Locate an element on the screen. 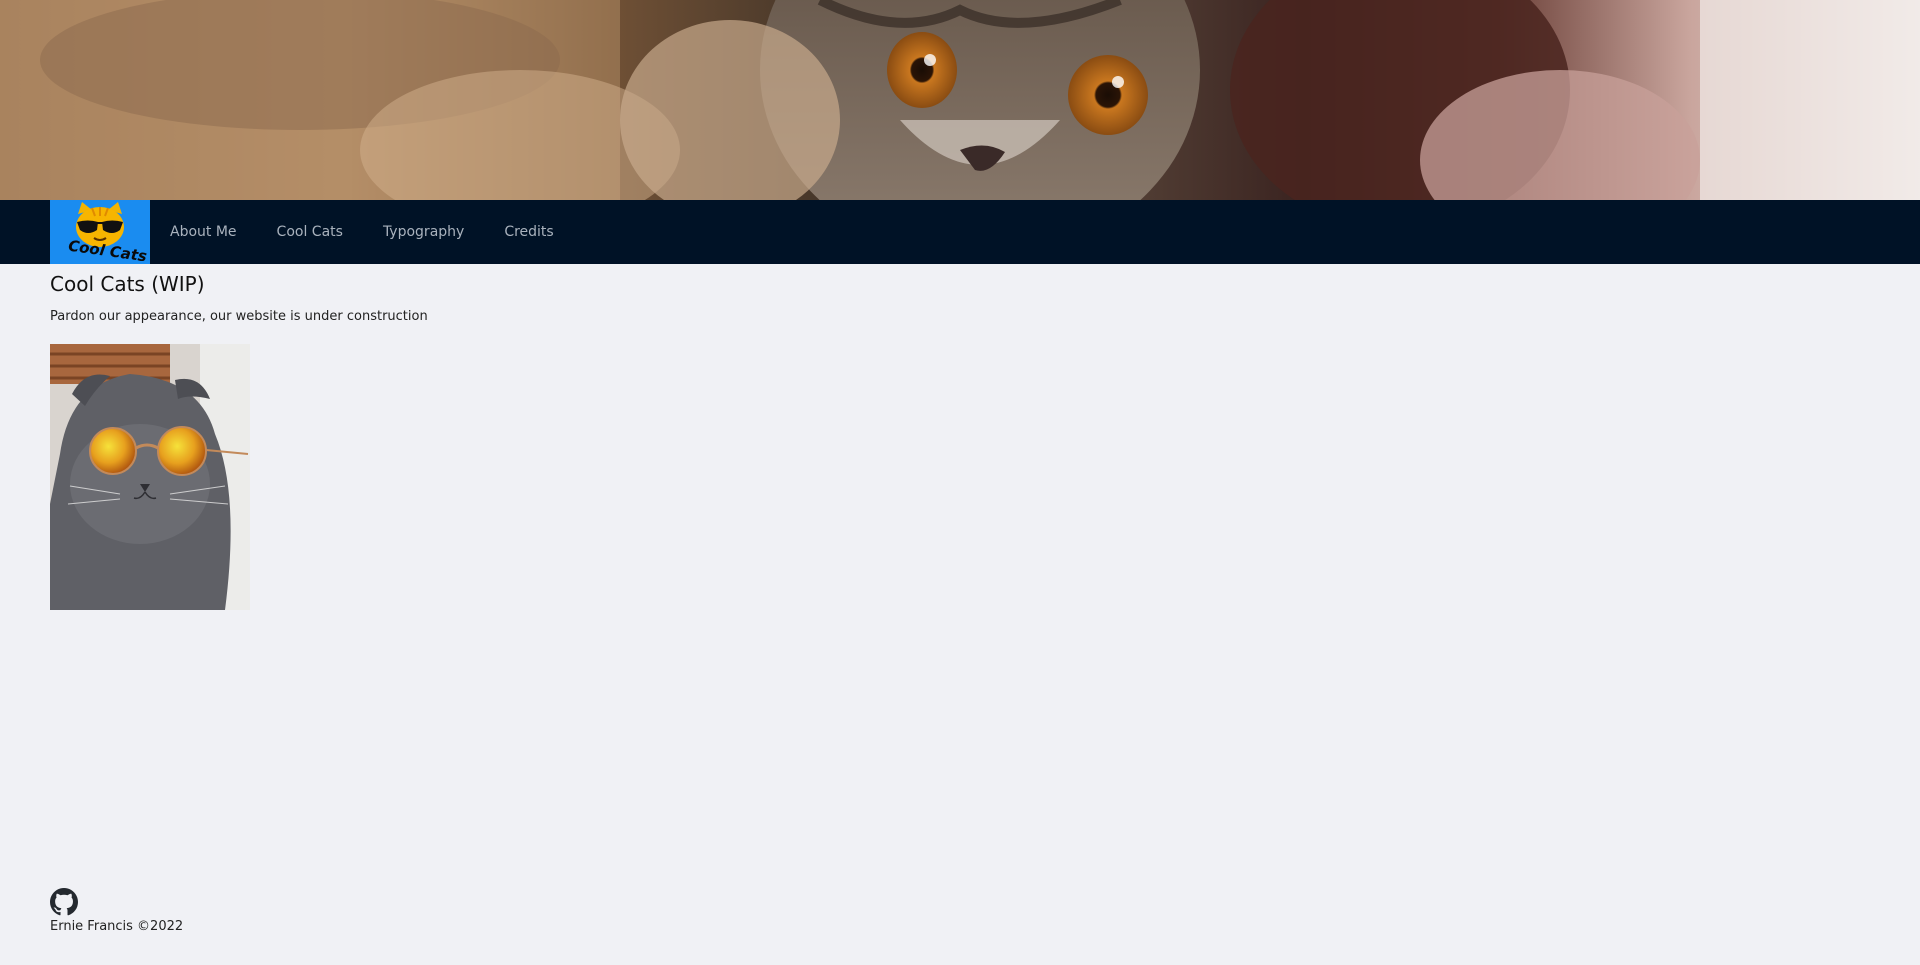  github-icon is located at coordinates (64, 902).